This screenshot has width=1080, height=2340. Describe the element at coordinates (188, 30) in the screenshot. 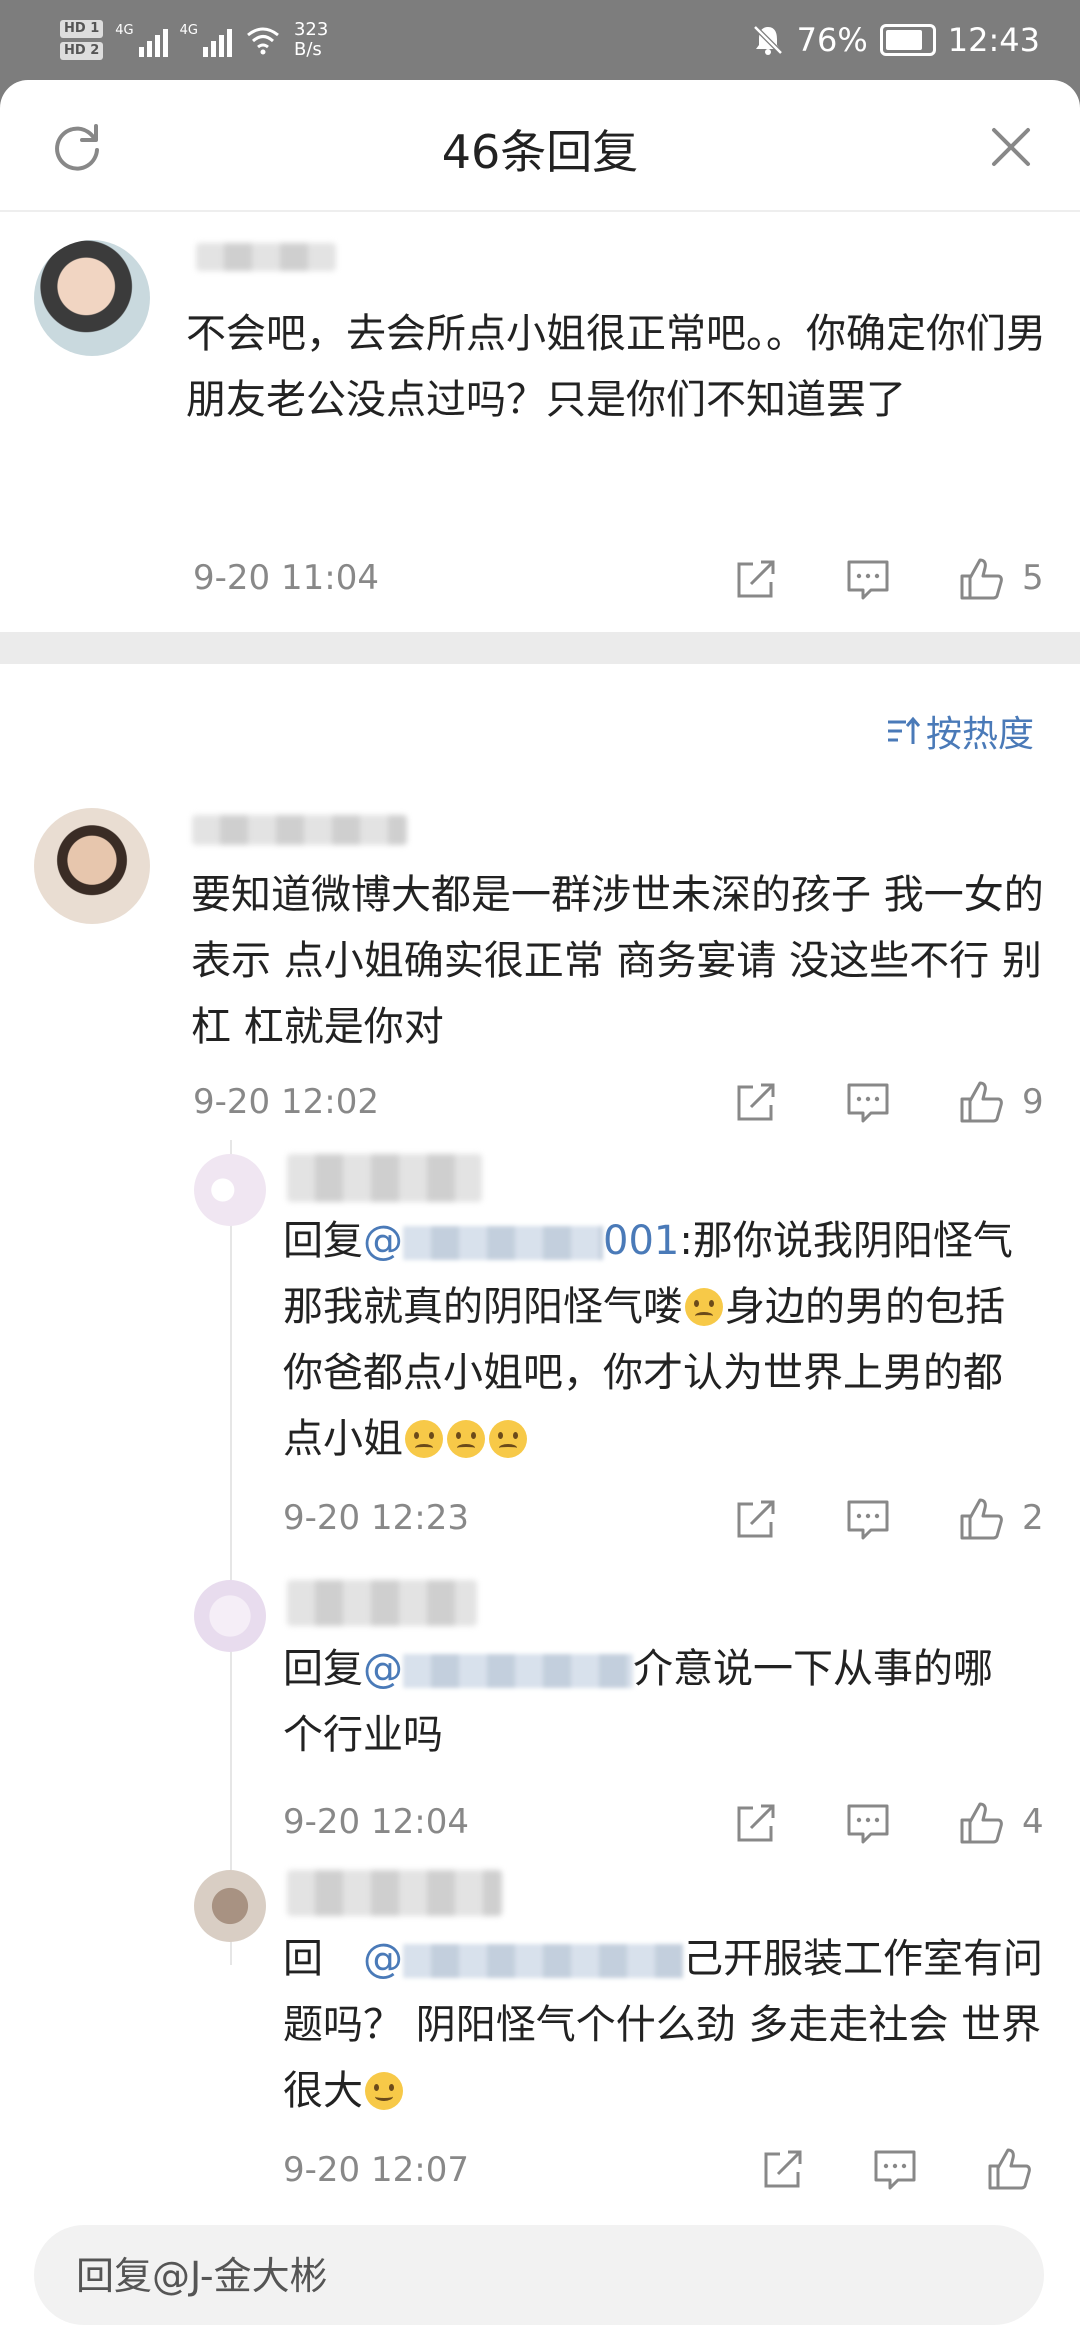

I see `net2-label: 4G` at that location.